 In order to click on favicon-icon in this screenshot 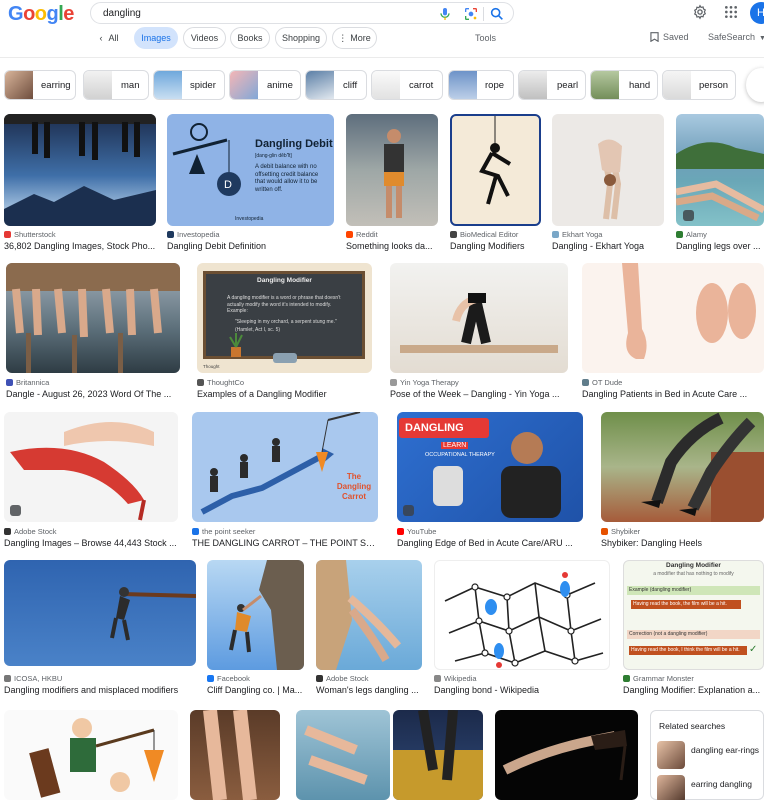, I will do `click(679, 234)`.